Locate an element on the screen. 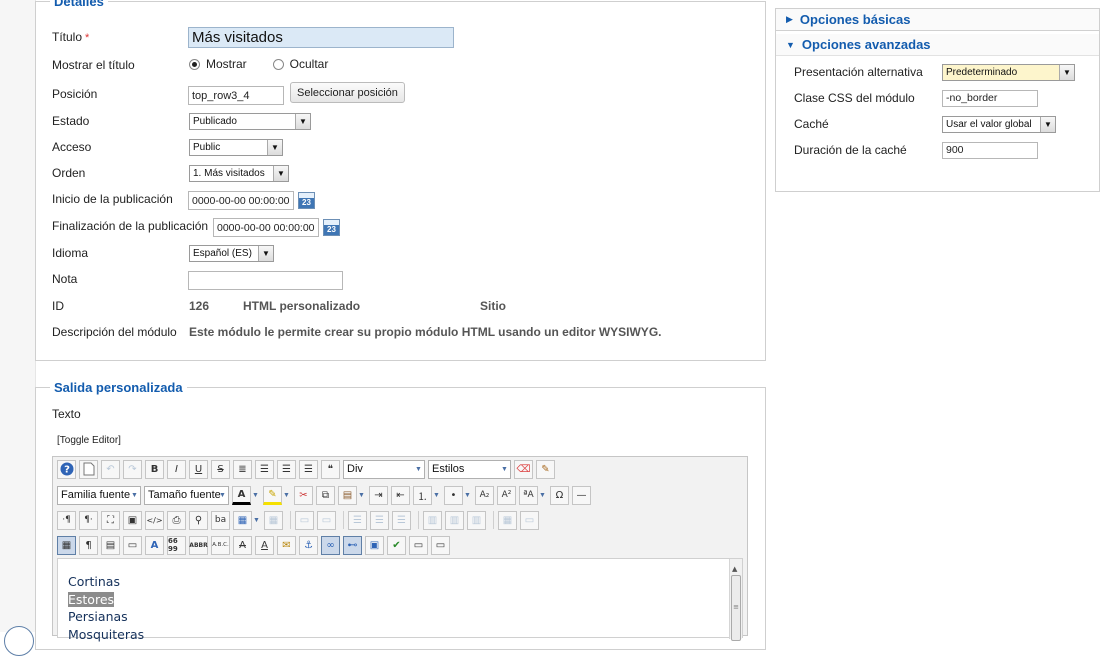  redo-icon: ↷ is located at coordinates (132, 469).